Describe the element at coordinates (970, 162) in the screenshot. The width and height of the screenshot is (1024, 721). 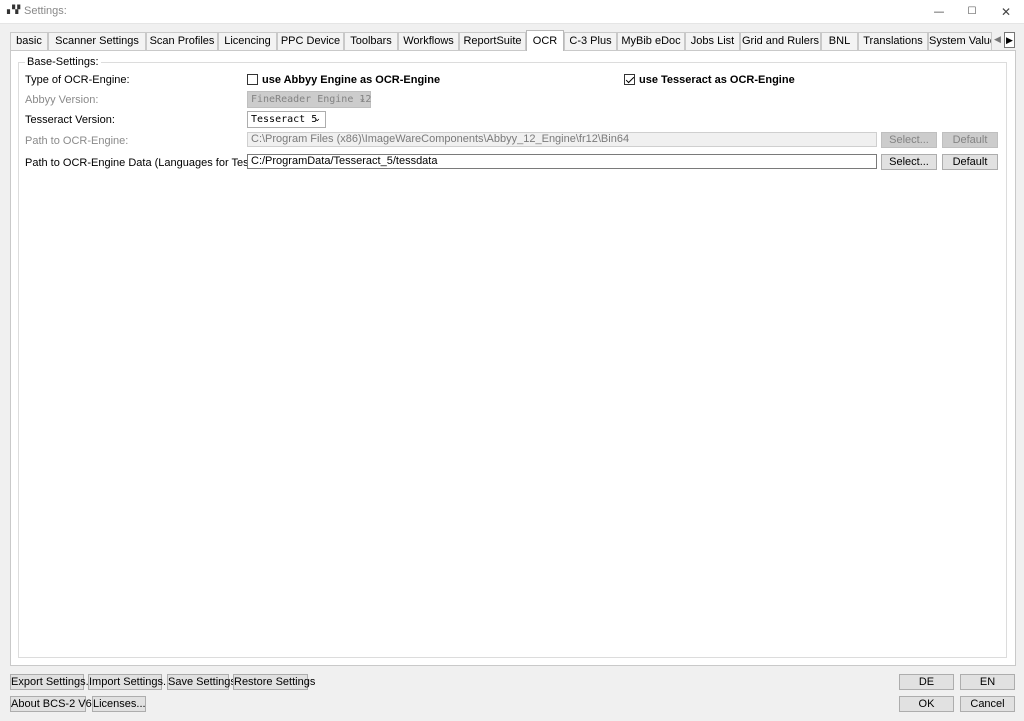
I see `ocr-data-path-default-button: Default` at that location.